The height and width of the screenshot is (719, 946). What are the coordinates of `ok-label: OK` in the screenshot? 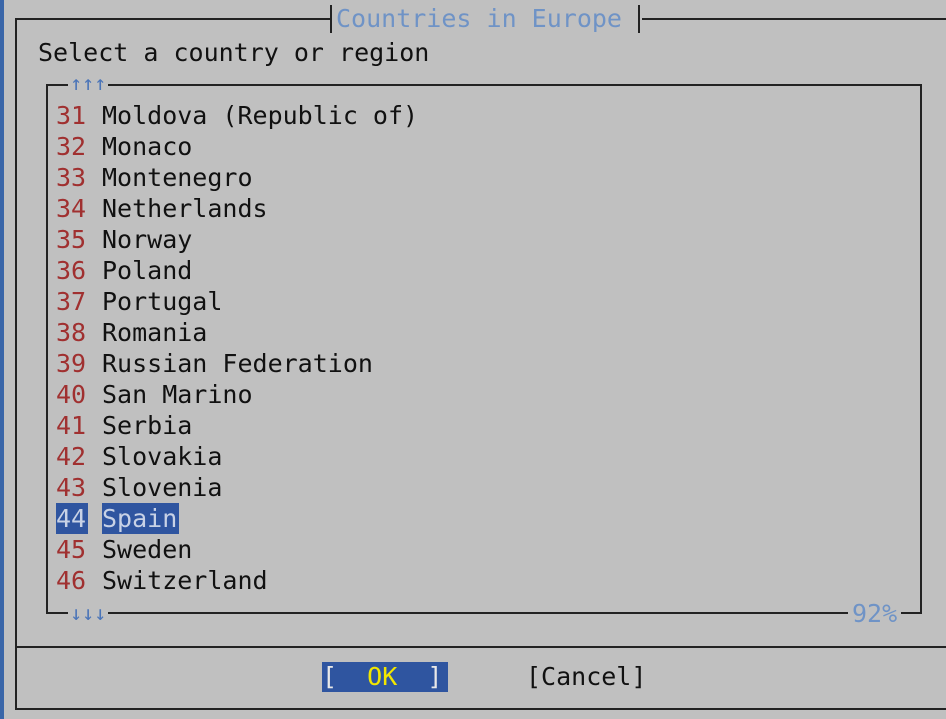 It's located at (382, 676).